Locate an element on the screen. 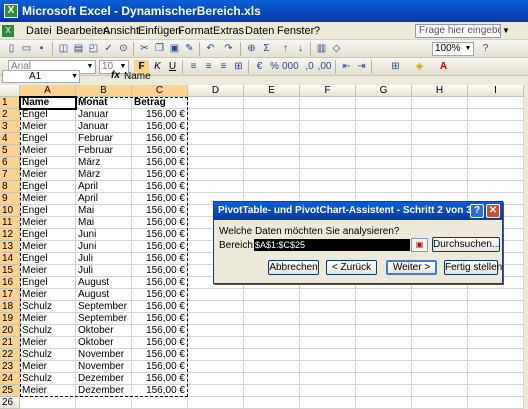 The height and width of the screenshot is (409, 528). row-header: 2 is located at coordinates (10, 115).